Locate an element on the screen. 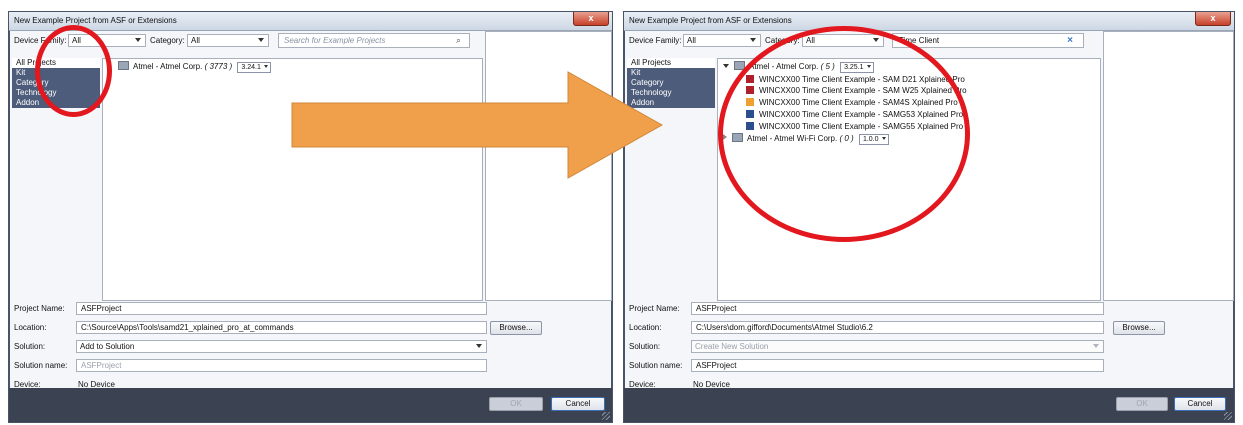 This screenshot has width=1243, height=425. solution-select: Create New Solution is located at coordinates (897, 346).